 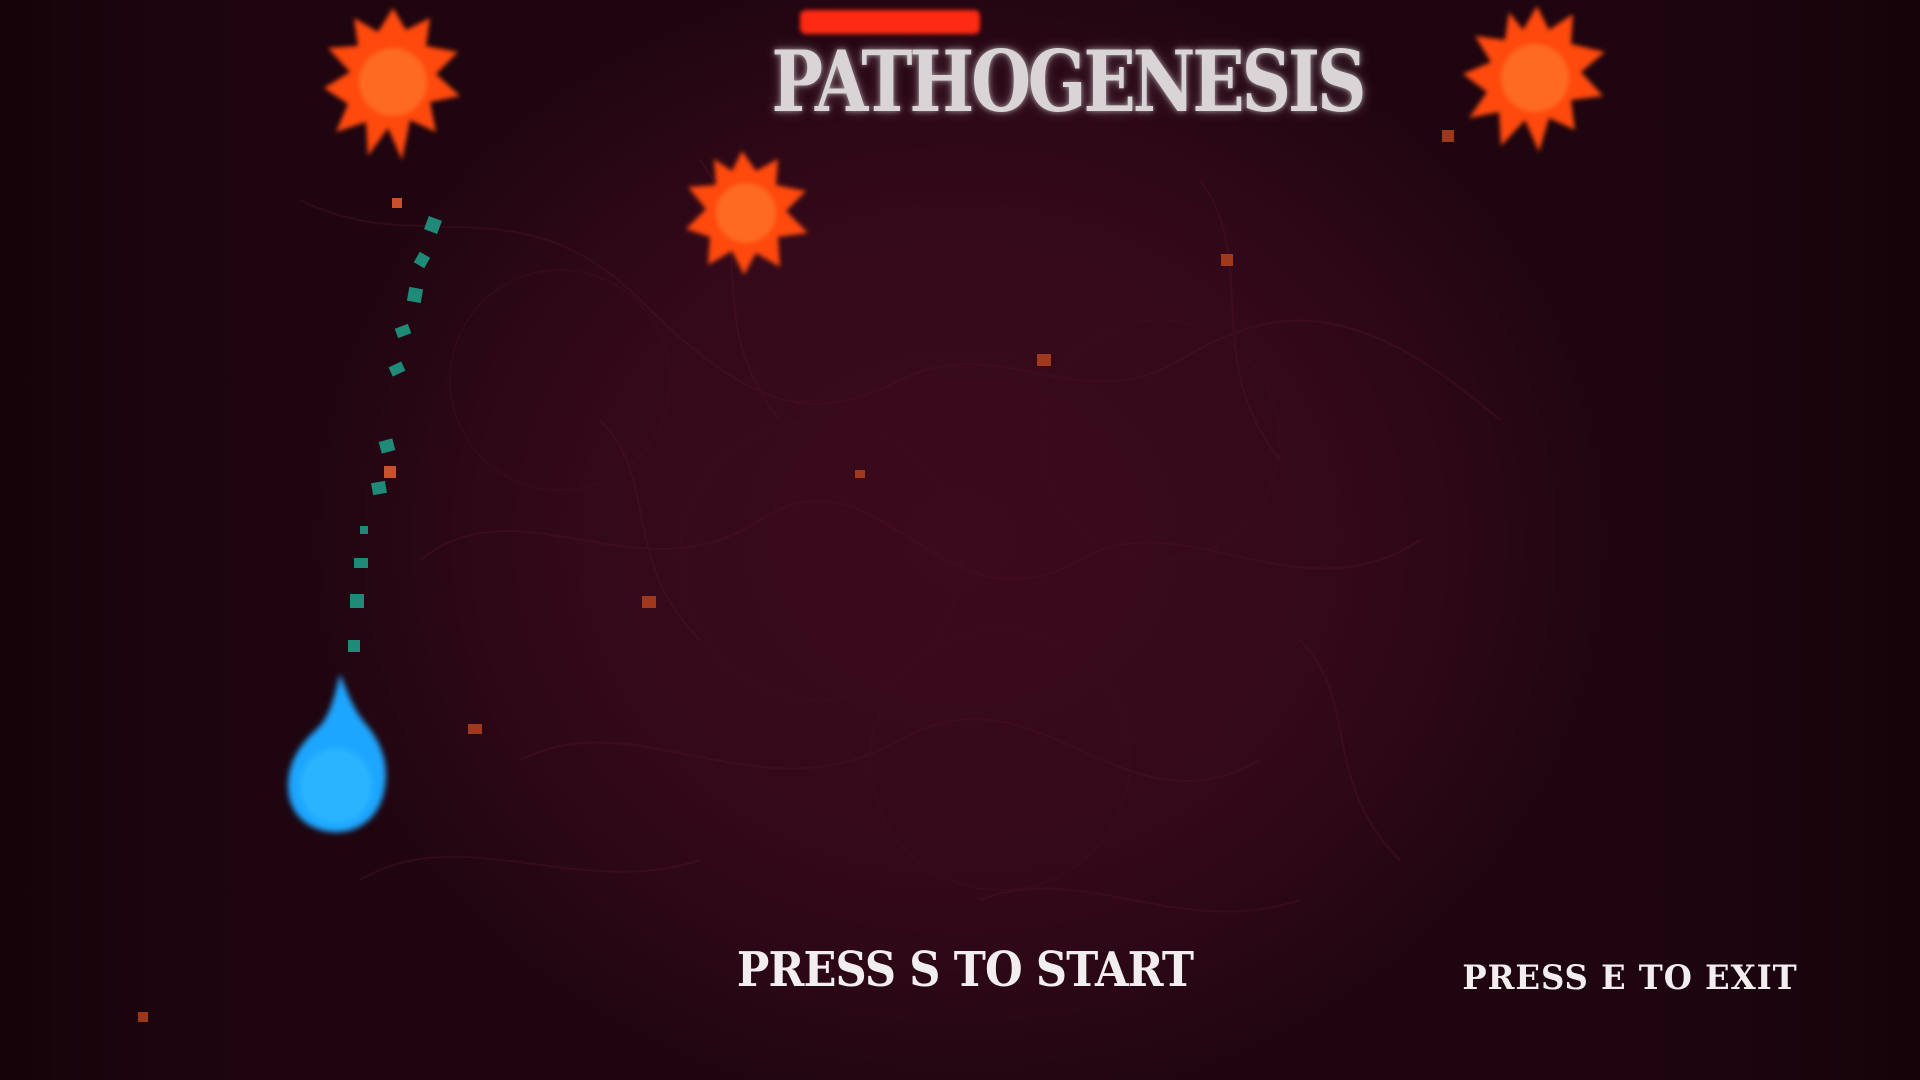 I want to click on exit-prompt: PRESS E TO EXIT, so click(x=1630, y=978).